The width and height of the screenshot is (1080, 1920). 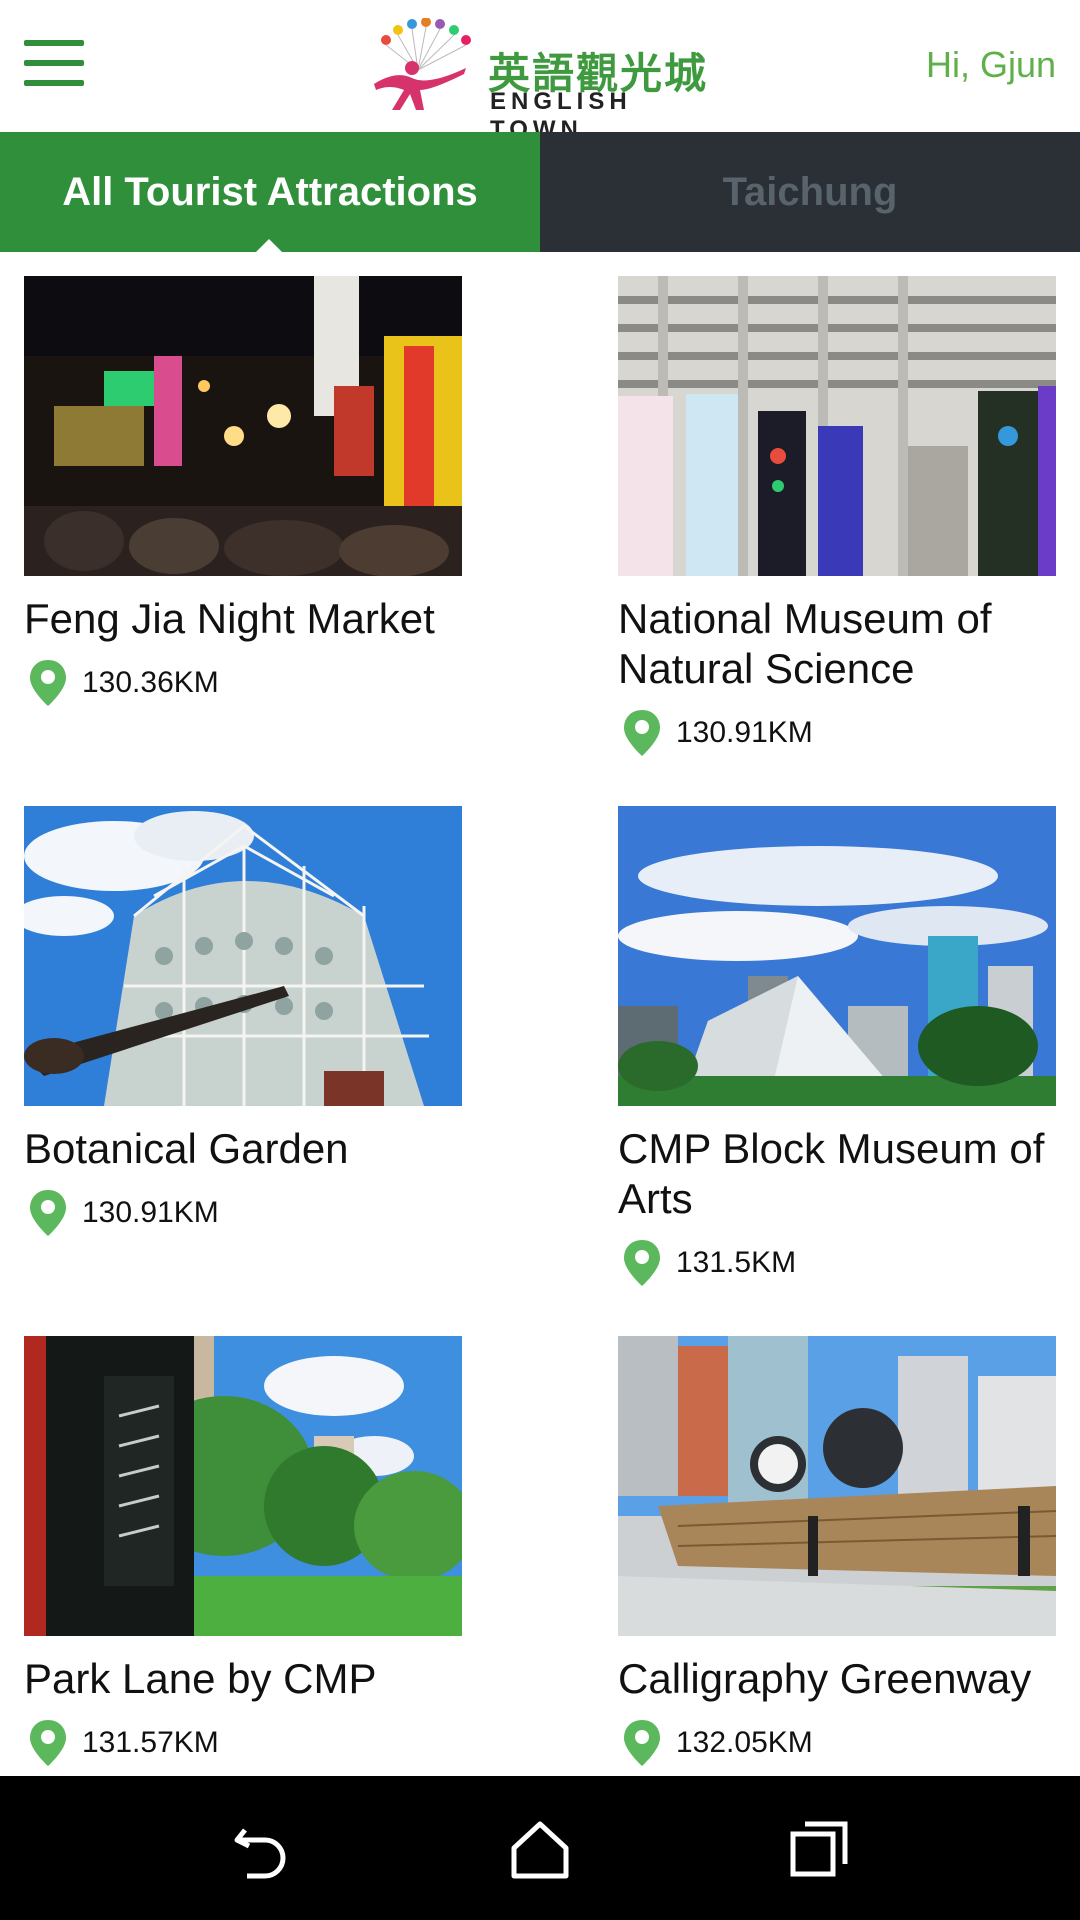 I want to click on english-town-logo: 英語觀光城 ENGLISH TOWN, so click(x=541, y=80).